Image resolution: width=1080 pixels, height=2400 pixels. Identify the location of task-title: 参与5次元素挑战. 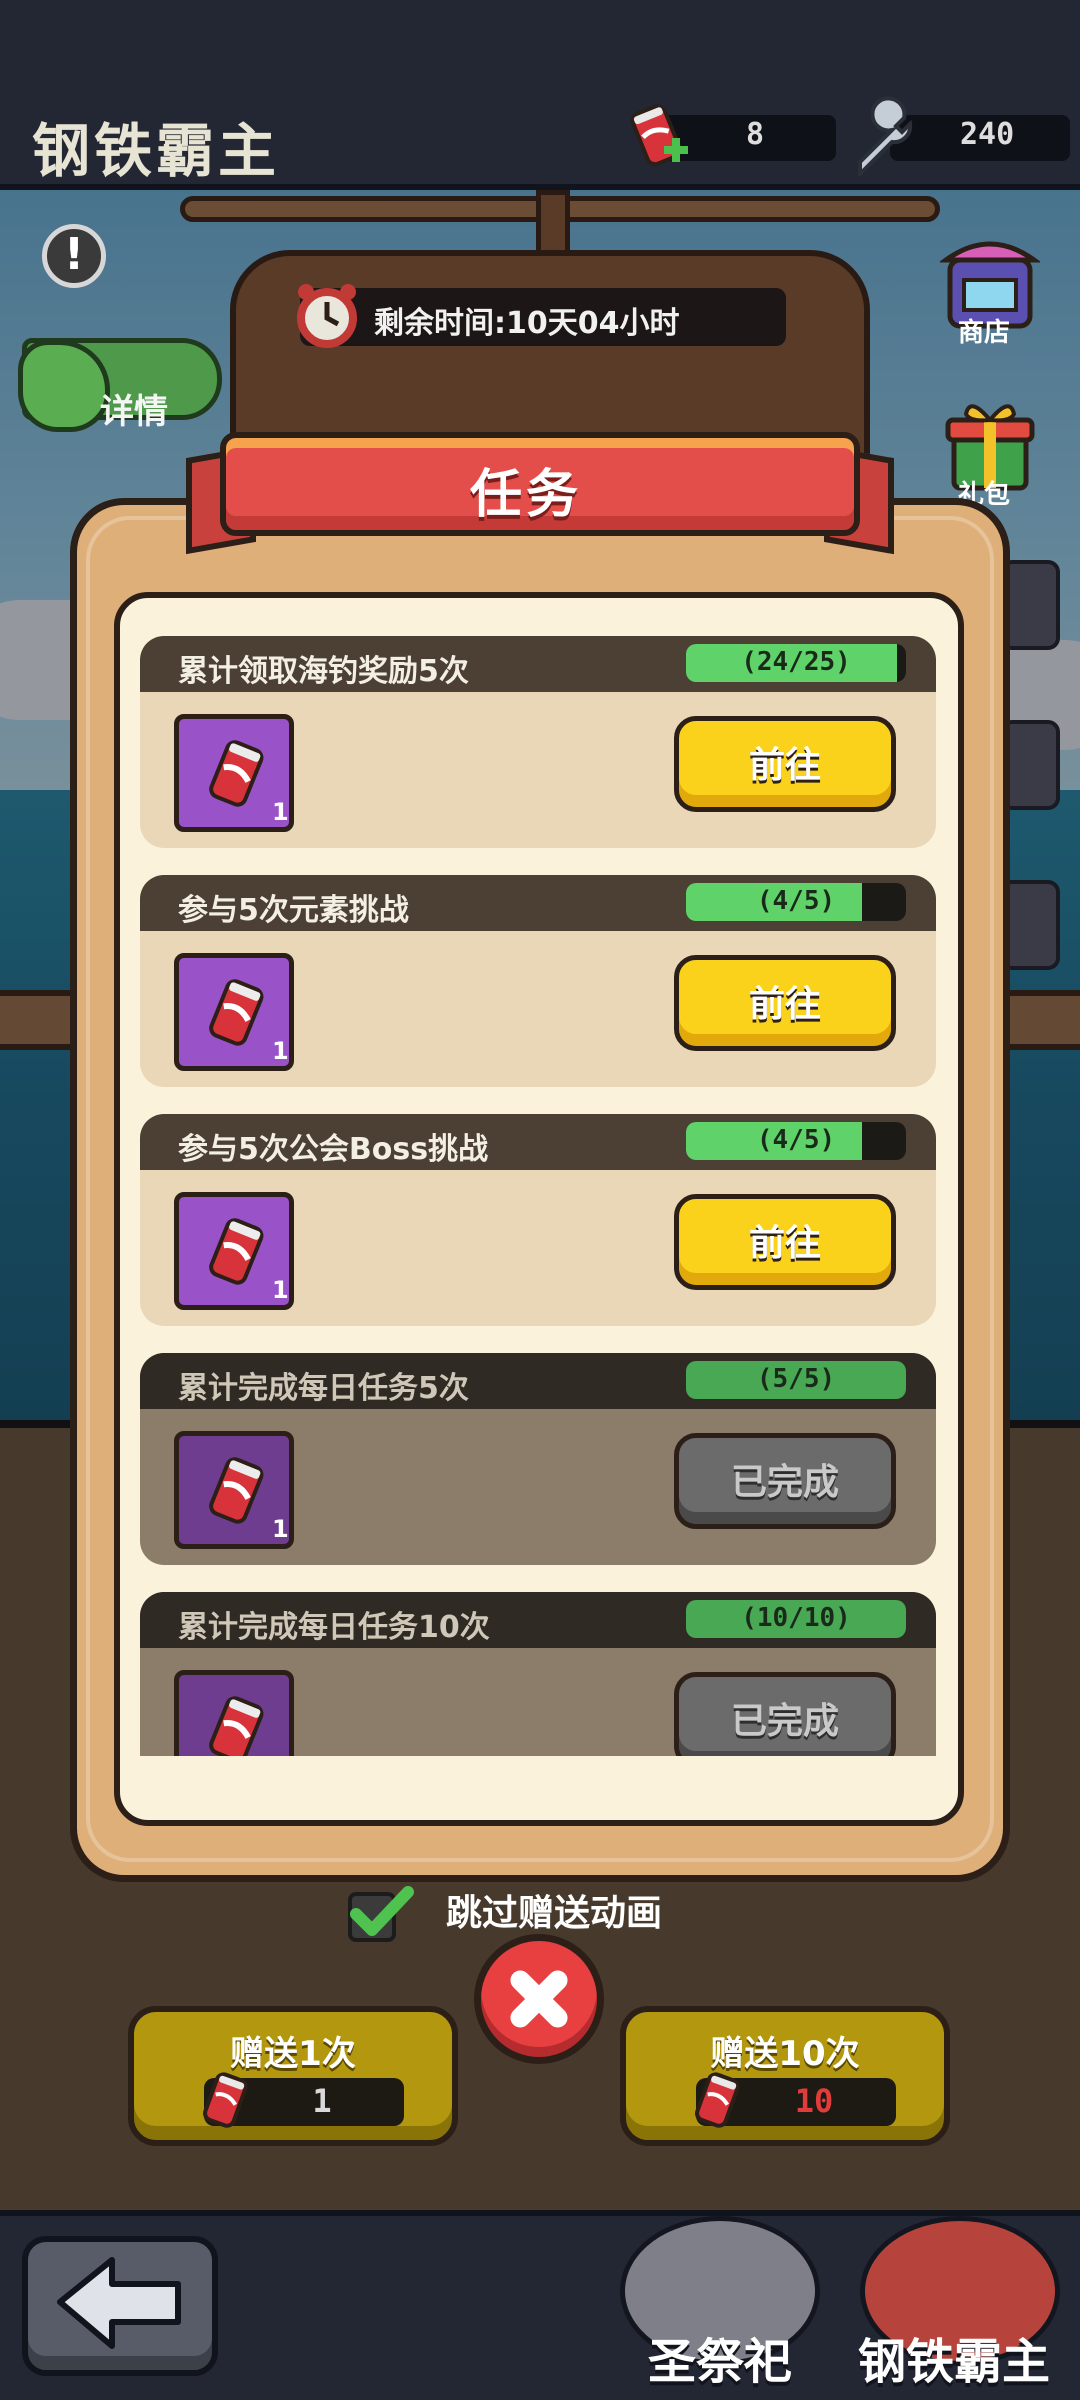
(293, 910).